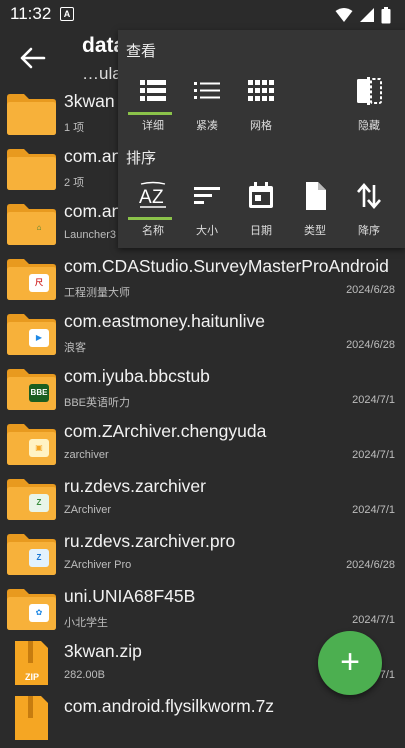  What do you see at coordinates (207, 90) in the screenshot?
I see `list-compact-icon` at bounding box center [207, 90].